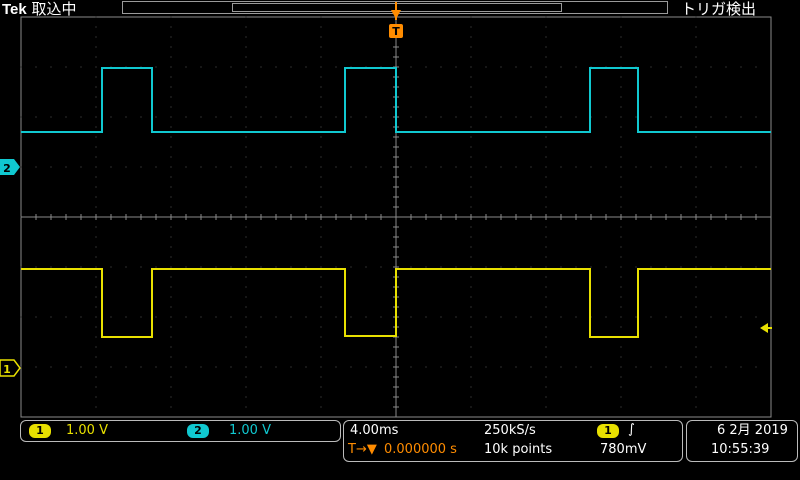 The width and height of the screenshot is (800, 480). What do you see at coordinates (396, 303) in the screenshot?
I see `channel-1-waveform` at bounding box center [396, 303].